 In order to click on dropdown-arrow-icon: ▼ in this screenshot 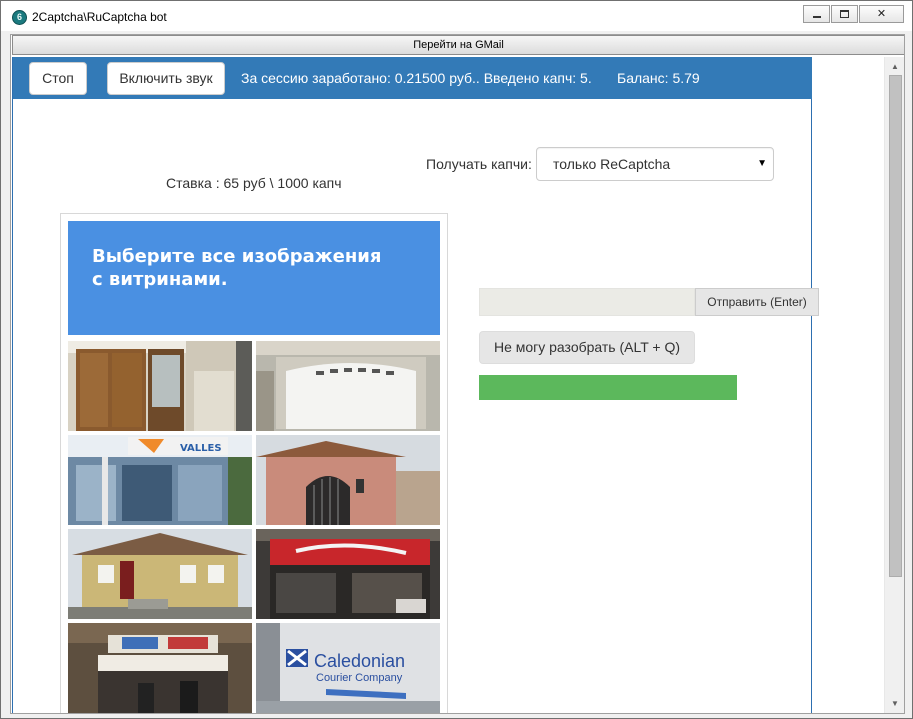, I will do `click(762, 163)`.